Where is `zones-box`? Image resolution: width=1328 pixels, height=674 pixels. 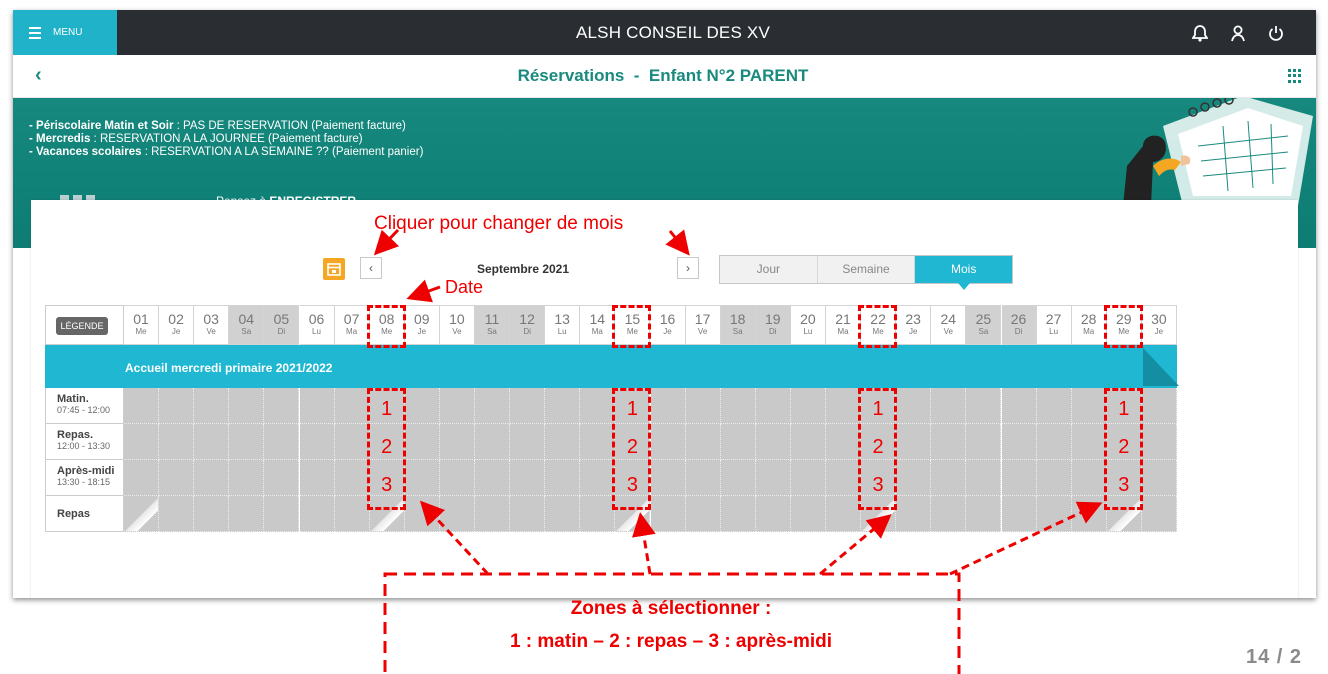 zones-box is located at coordinates (672, 623).